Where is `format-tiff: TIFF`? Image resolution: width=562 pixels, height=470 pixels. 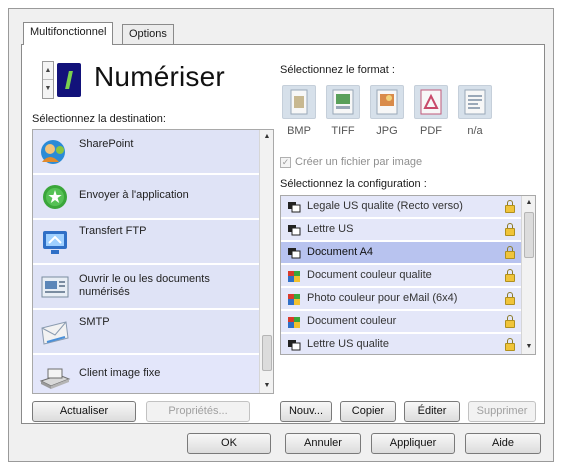 format-tiff: TIFF is located at coordinates (343, 116).